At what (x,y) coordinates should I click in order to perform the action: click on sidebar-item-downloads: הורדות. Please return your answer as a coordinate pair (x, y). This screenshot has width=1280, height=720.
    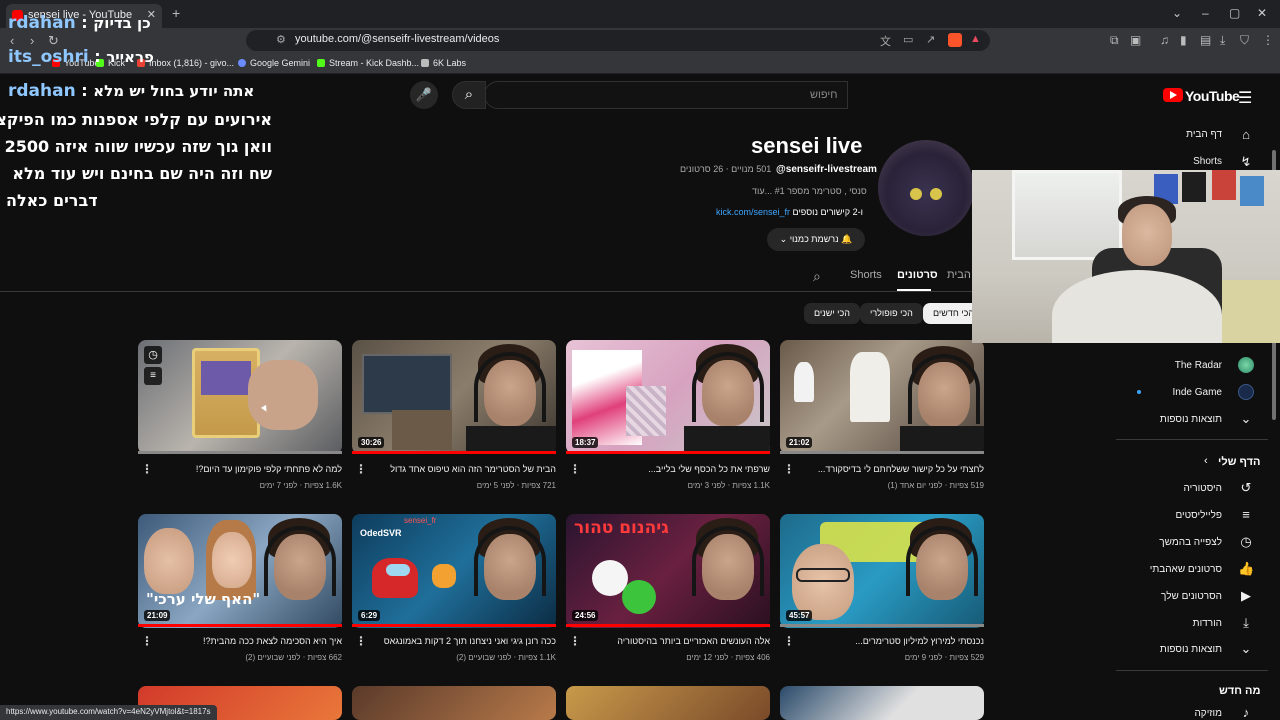
    Looking at the image, I should click on (1207, 623).